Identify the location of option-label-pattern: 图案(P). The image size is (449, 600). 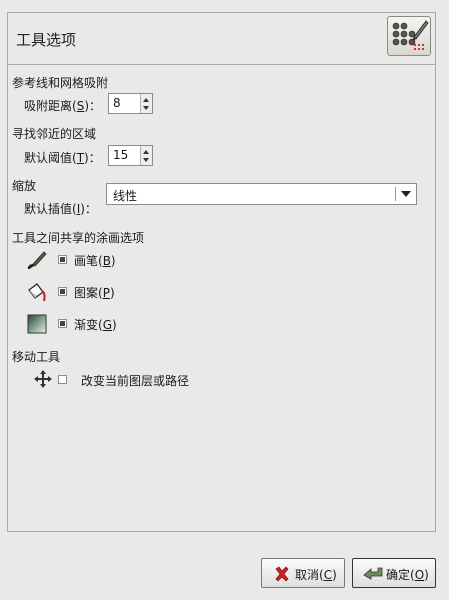
(94, 292).